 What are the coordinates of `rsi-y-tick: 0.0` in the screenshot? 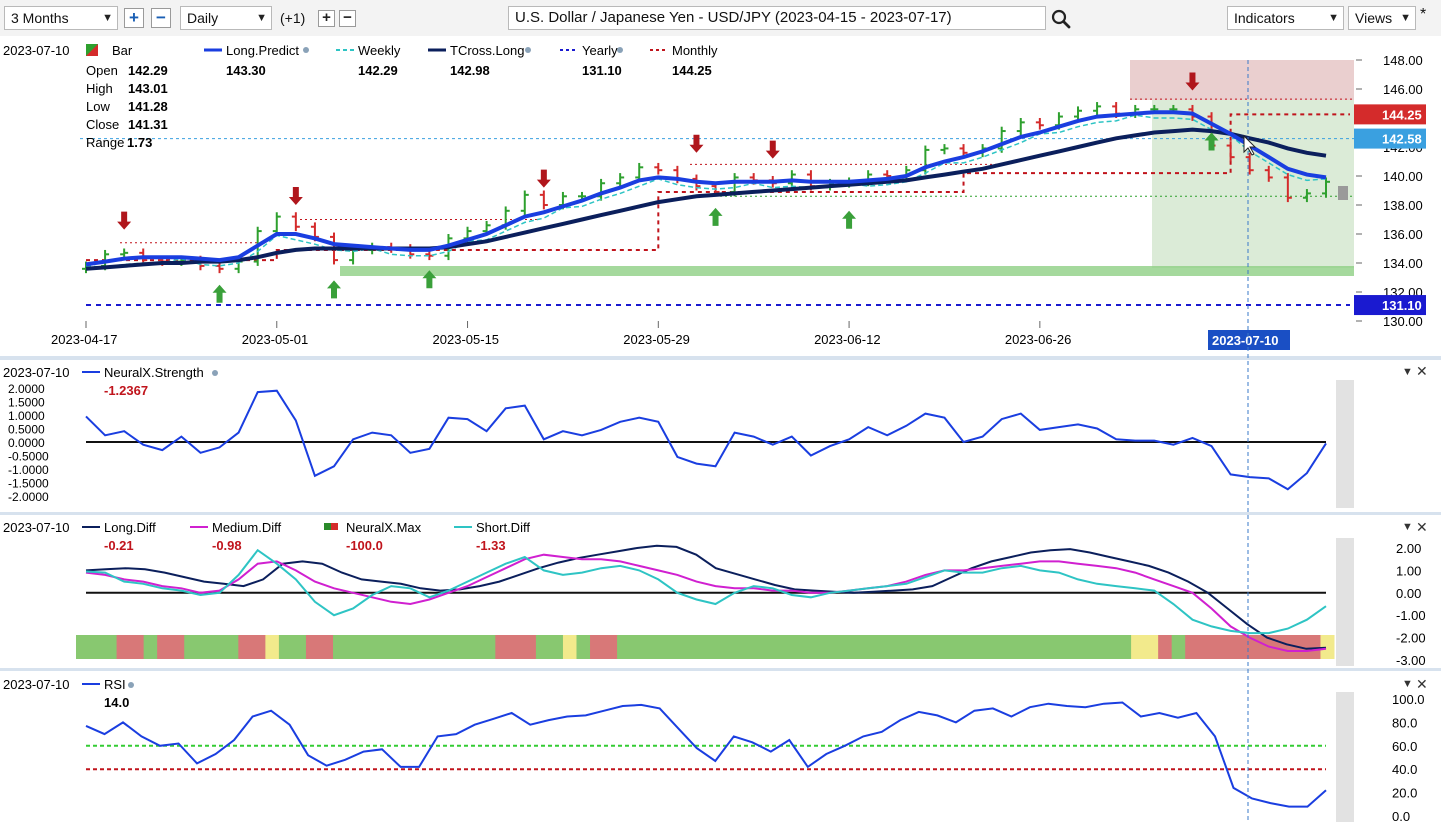 It's located at (1401, 815).